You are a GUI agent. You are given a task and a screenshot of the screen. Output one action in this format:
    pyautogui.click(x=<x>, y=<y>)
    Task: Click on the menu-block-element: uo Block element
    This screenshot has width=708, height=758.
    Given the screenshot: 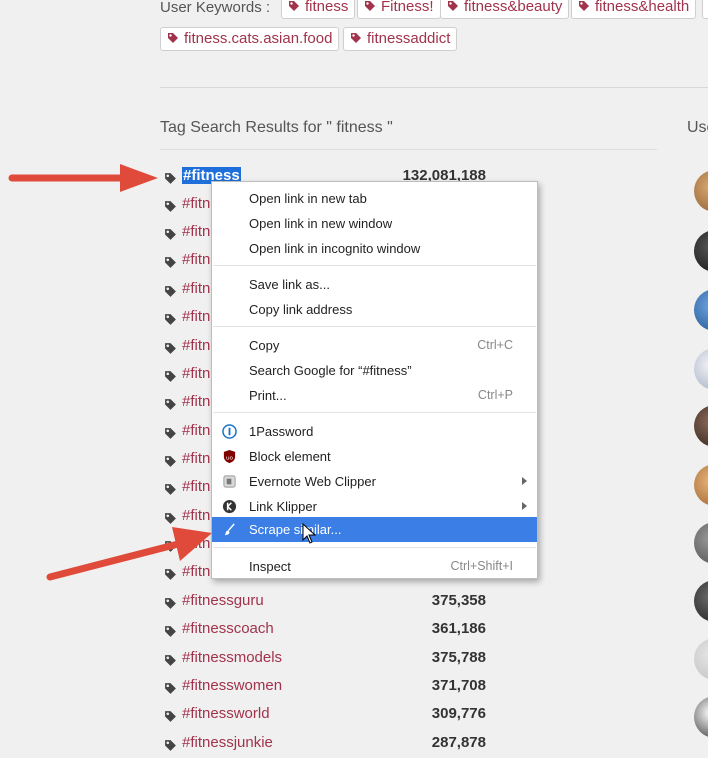 What is the action you would take?
    pyautogui.click(x=374, y=456)
    